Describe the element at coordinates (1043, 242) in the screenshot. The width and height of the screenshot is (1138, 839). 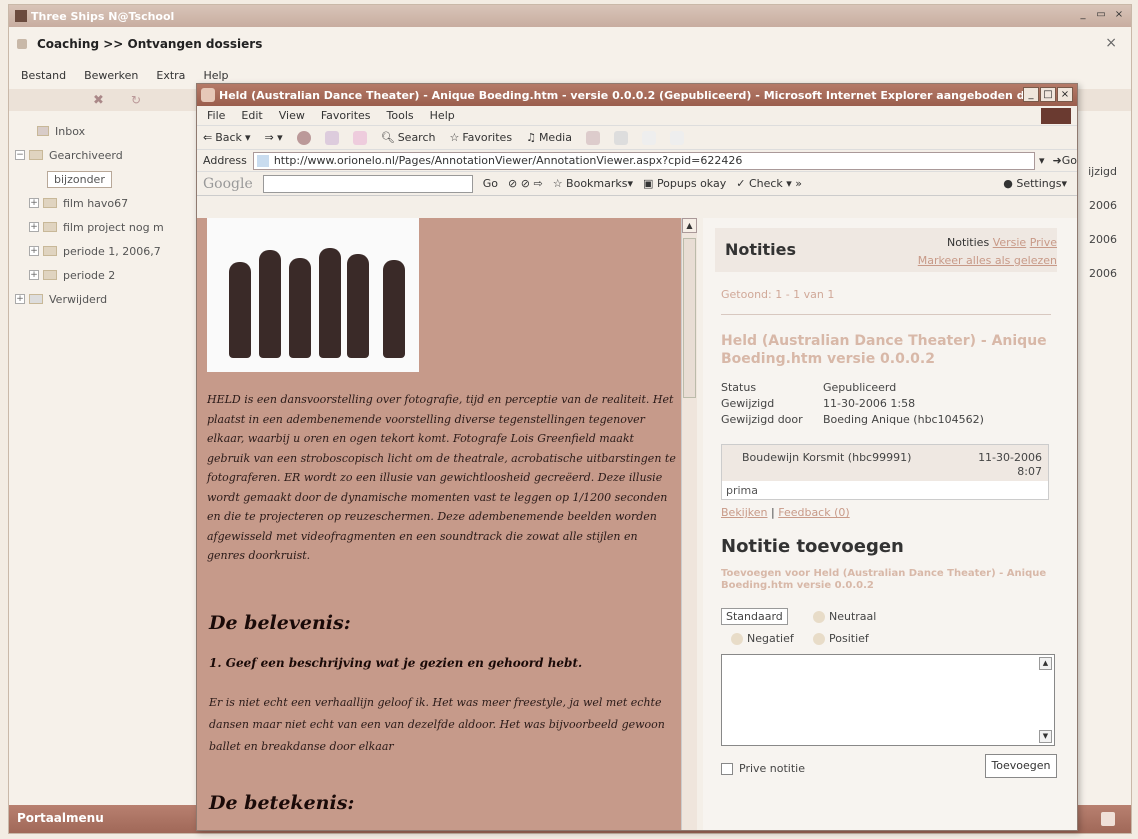
I see `tab-prive: Prive` at that location.